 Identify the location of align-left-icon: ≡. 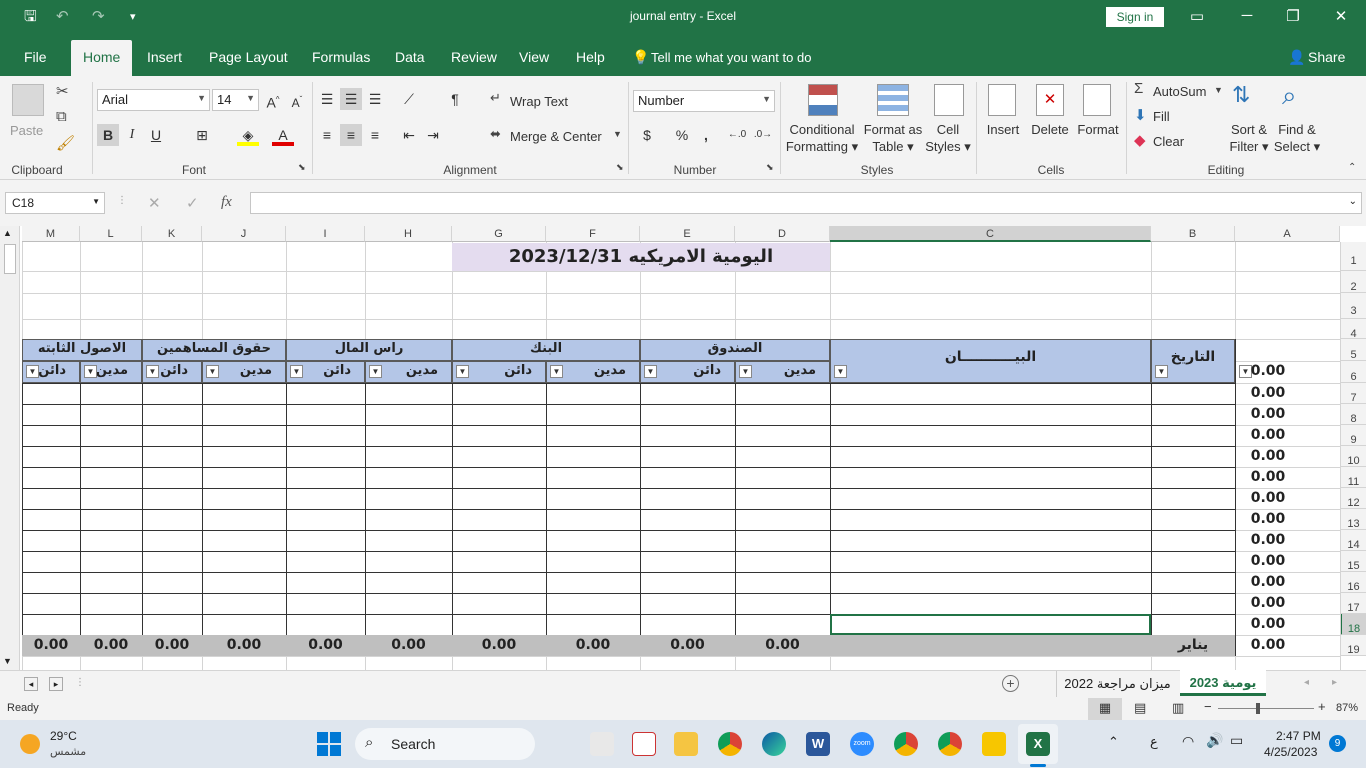
(327, 135).